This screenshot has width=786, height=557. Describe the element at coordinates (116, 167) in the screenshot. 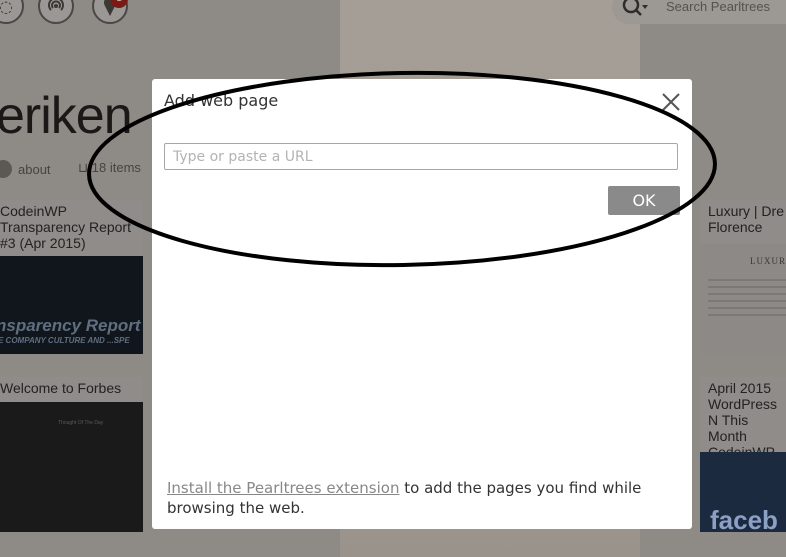

I see `items-label: 18 items` at that location.